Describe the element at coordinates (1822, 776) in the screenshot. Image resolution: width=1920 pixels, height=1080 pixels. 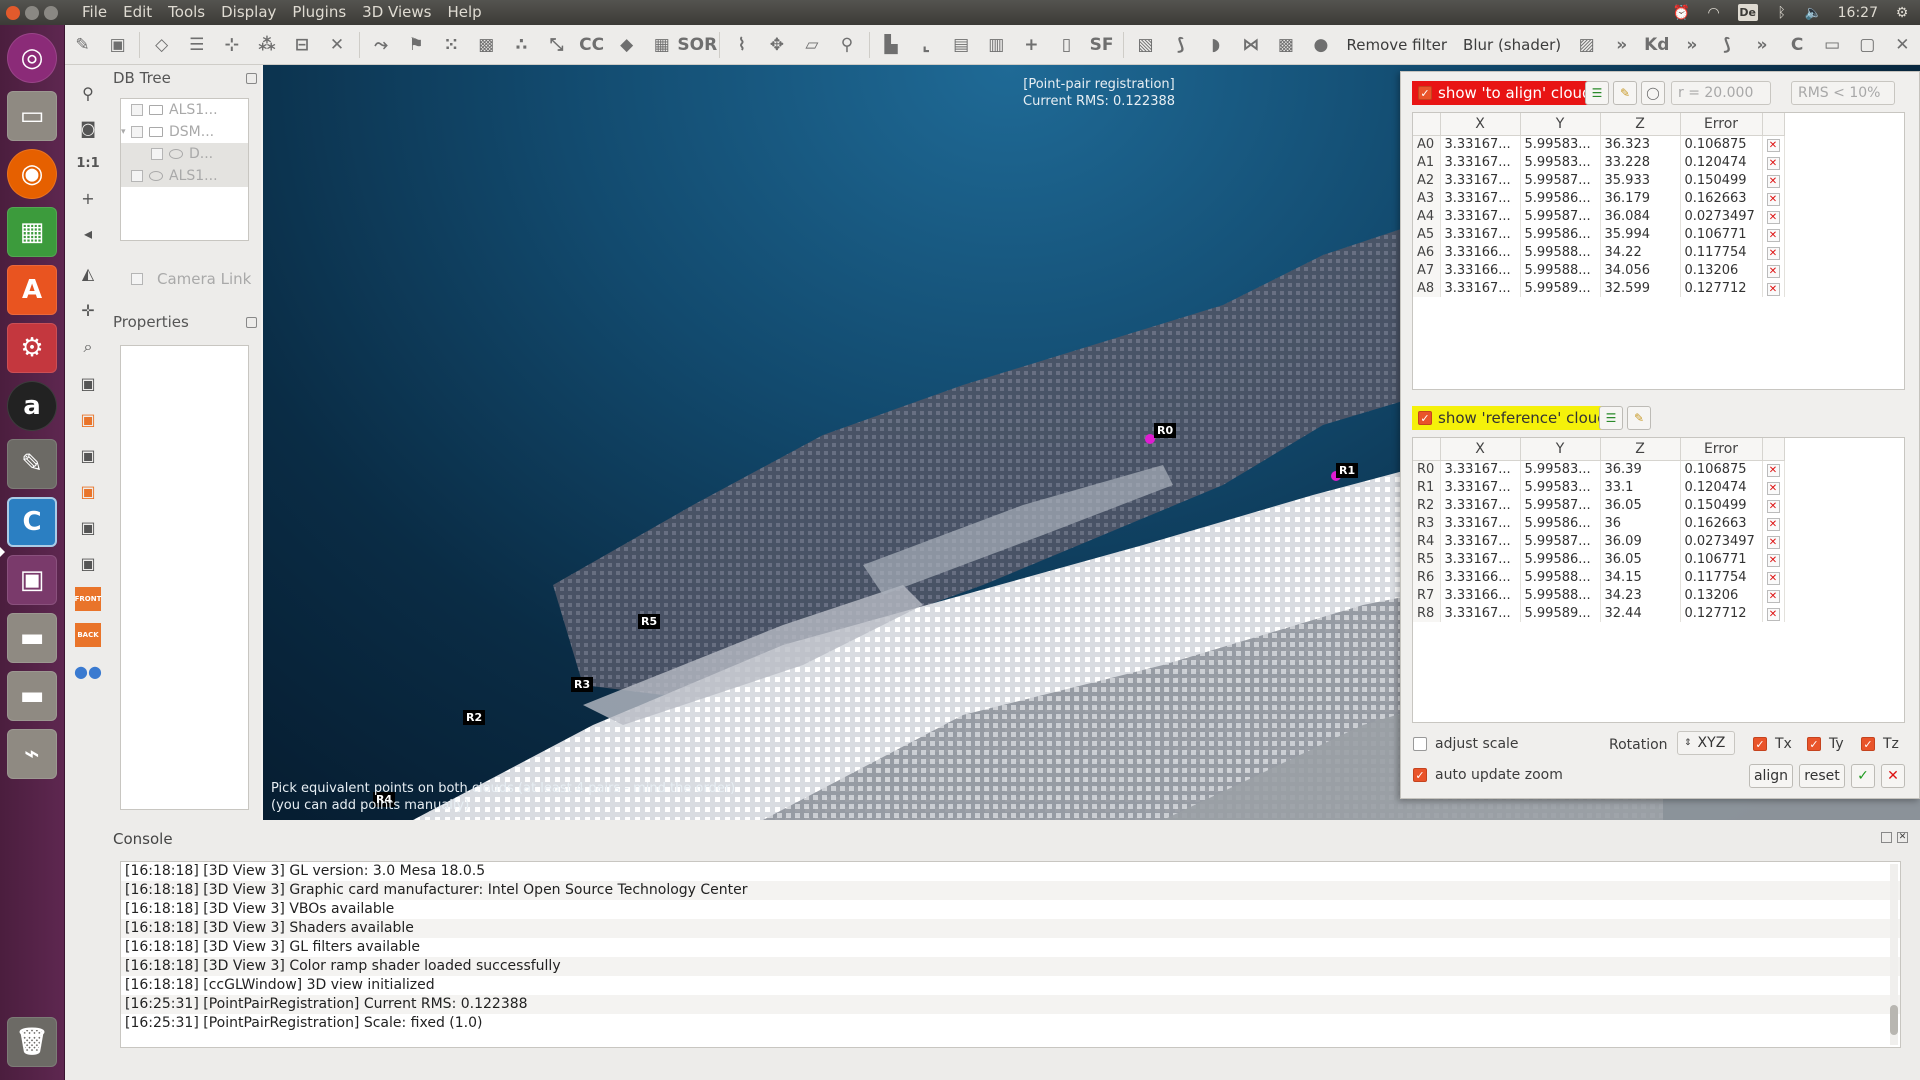
I see `reset-button: reset` at that location.